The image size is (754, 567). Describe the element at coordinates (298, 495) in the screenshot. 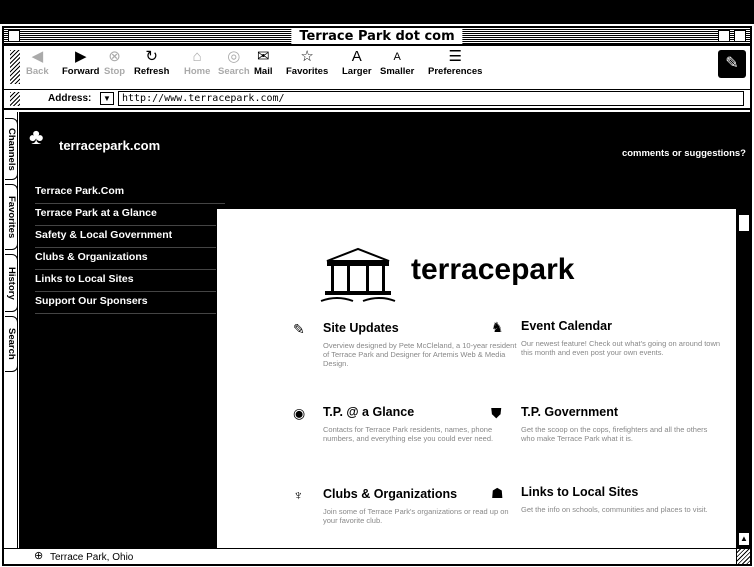

I see `trophy-icon: ♆` at that location.